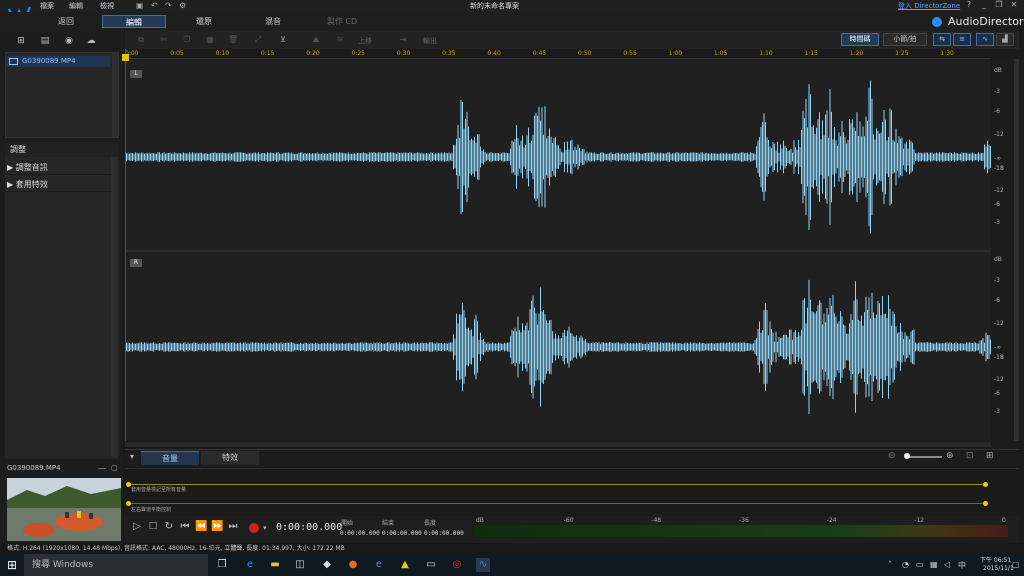 The height and width of the screenshot is (576, 1024). What do you see at coordinates (169, 528) in the screenshot?
I see `loop-icon: ↻` at bounding box center [169, 528].